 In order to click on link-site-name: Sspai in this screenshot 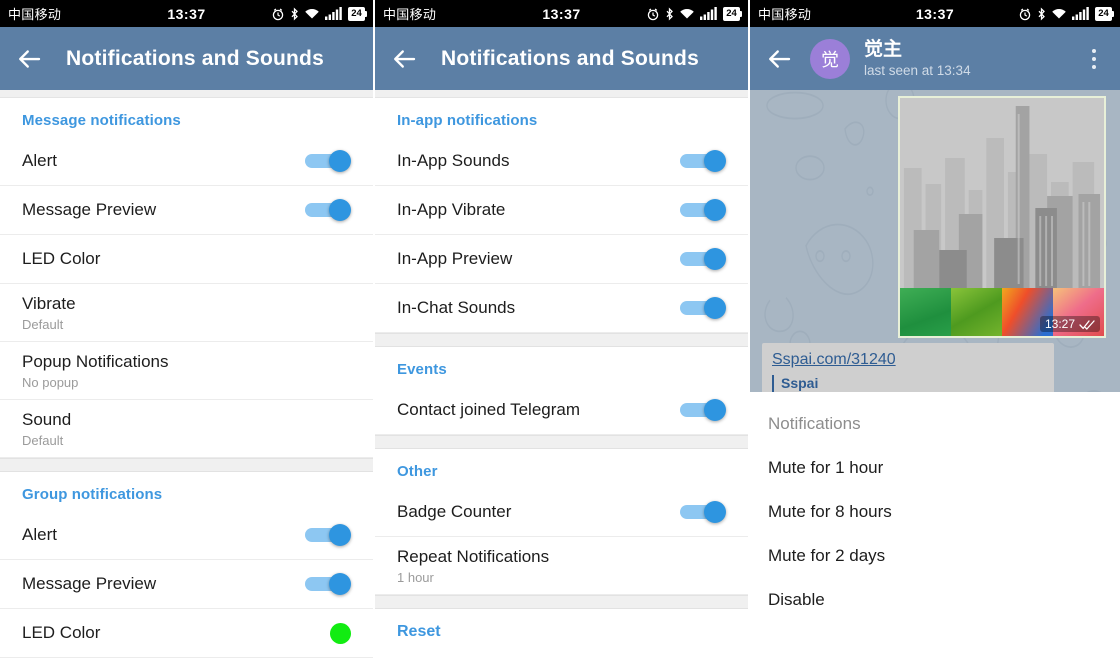, I will do `click(800, 383)`.